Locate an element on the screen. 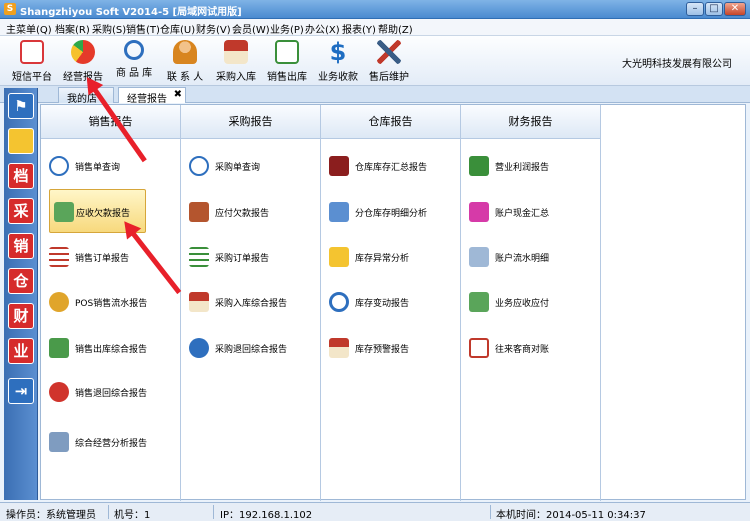 This screenshot has height=521, width=750. left-sidebar: ⚑ 档 采 销 仓 财 业 ⇥ is located at coordinates (21, 294).